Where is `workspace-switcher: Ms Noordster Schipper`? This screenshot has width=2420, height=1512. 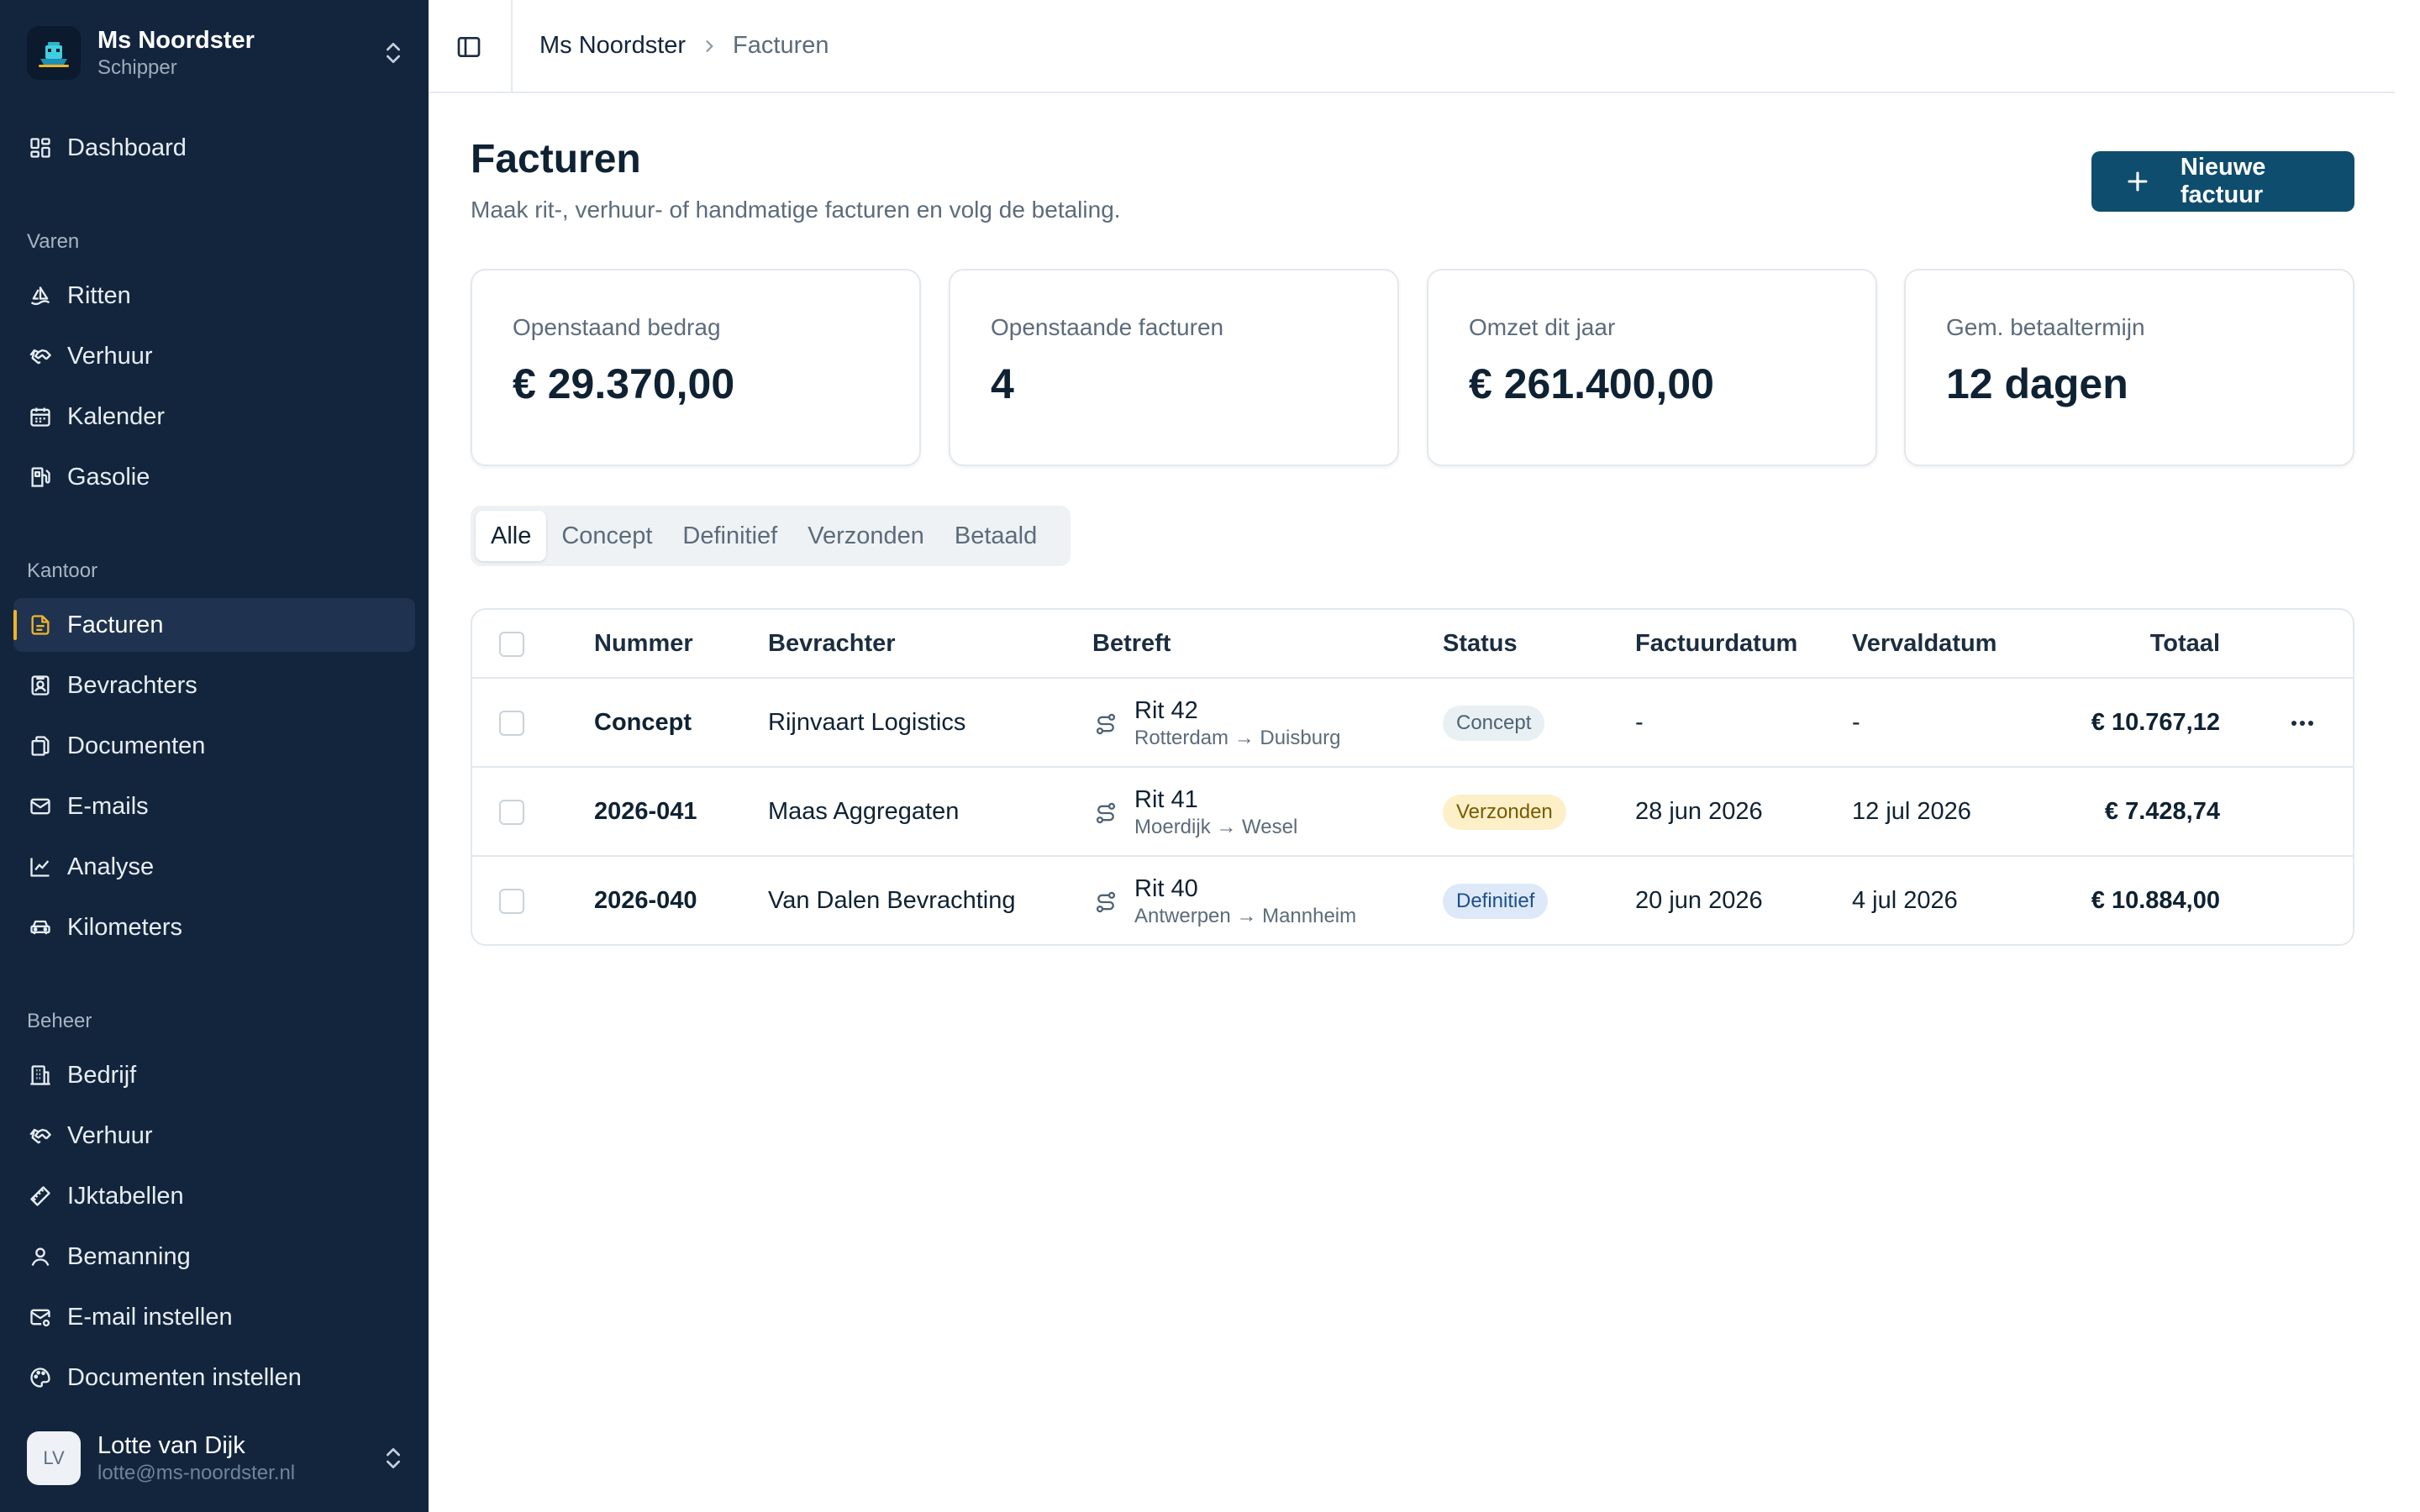 workspace-switcher: Ms Noordster Schipper is located at coordinates (217, 53).